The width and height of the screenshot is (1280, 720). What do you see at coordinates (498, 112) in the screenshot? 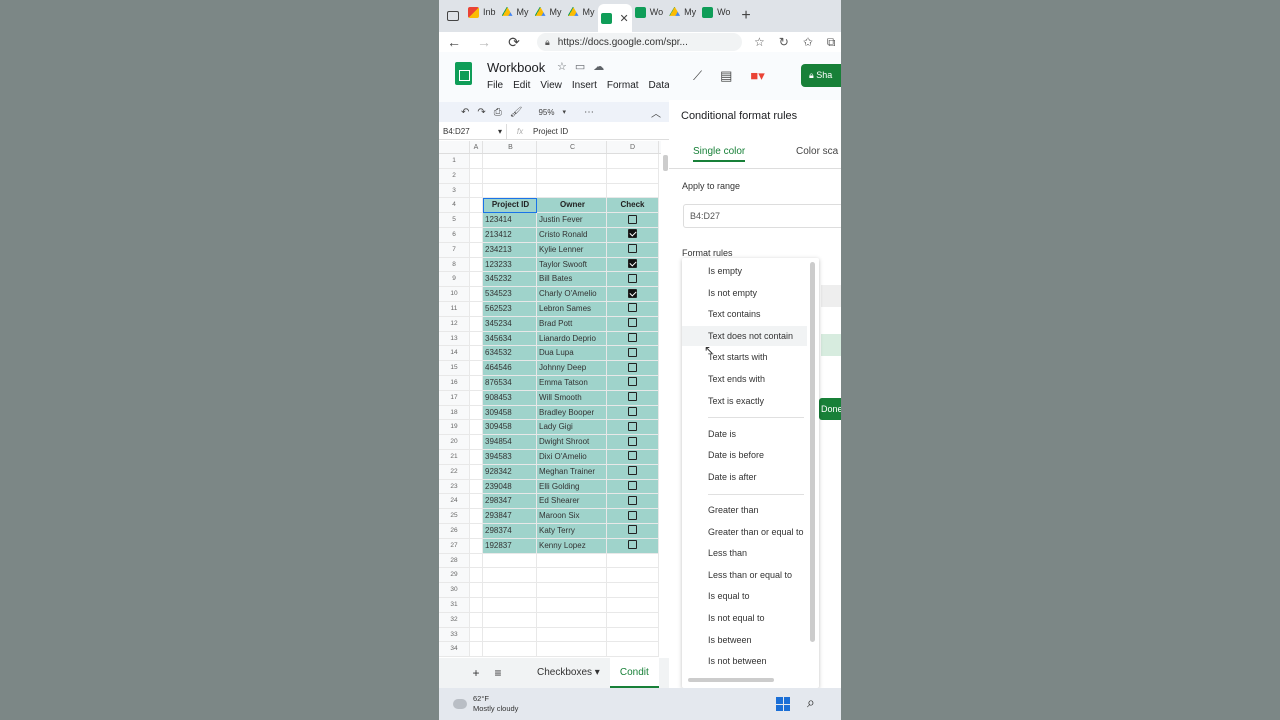
I see `print-icon: ⎙` at bounding box center [498, 112].